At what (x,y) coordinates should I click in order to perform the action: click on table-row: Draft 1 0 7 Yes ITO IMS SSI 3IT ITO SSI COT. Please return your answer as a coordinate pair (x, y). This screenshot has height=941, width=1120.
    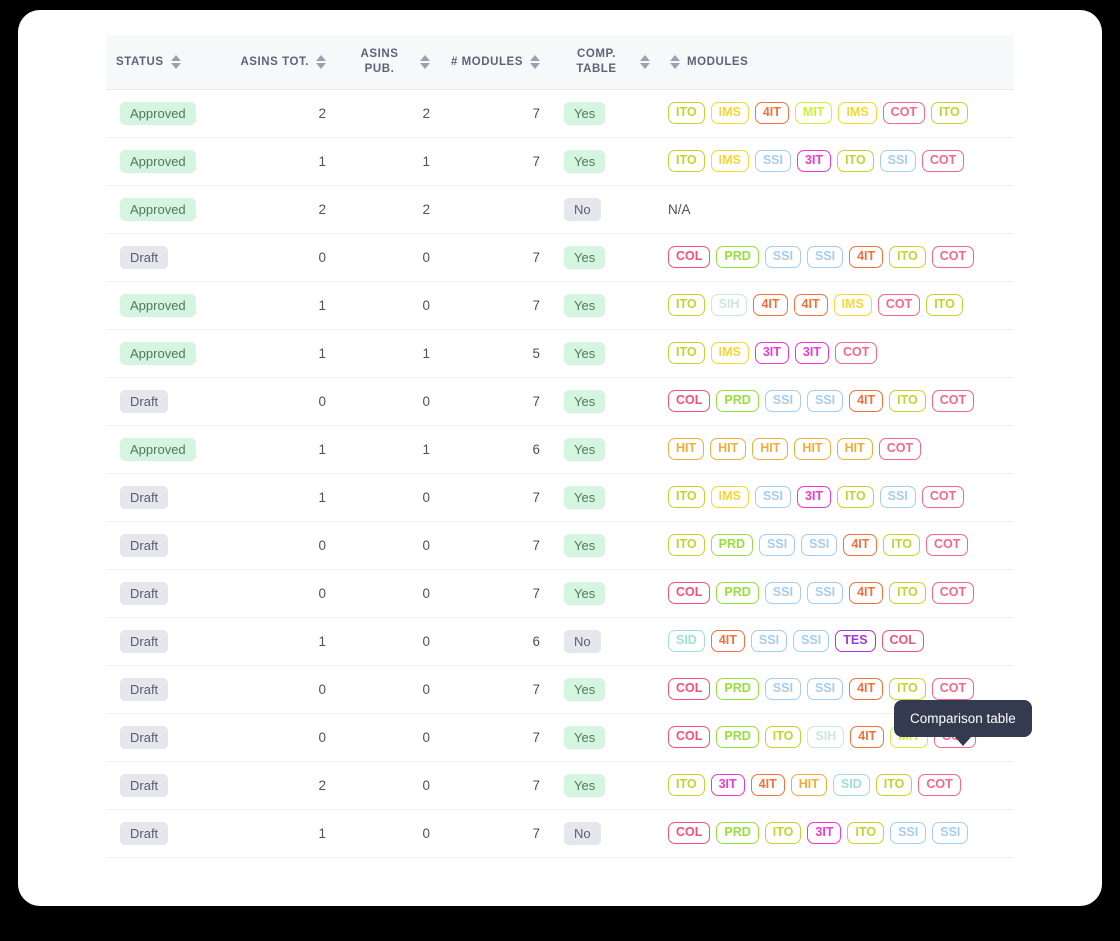
    Looking at the image, I should click on (560, 497).